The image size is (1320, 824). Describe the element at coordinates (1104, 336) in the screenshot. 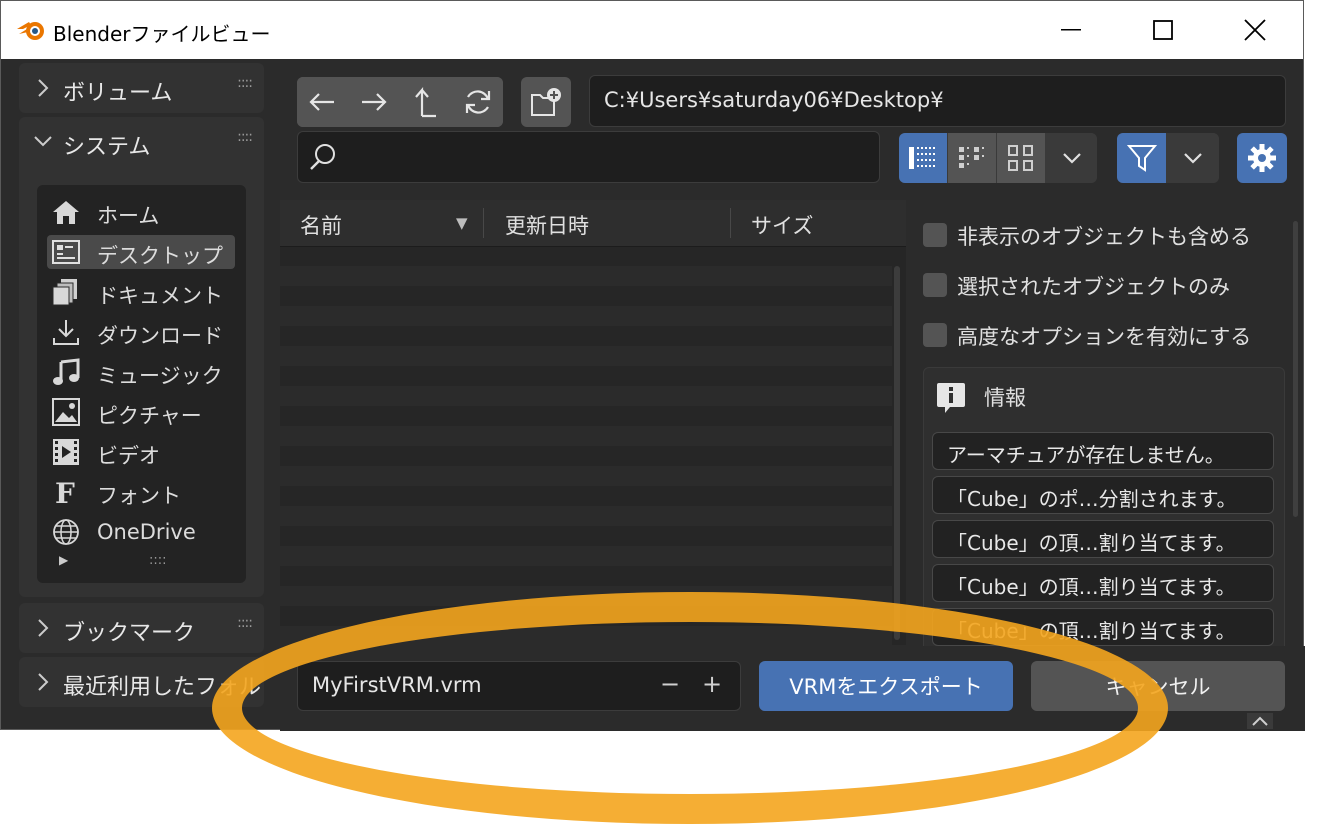

I see `advanced-options-label: 高度なオプションを有効にする` at that location.